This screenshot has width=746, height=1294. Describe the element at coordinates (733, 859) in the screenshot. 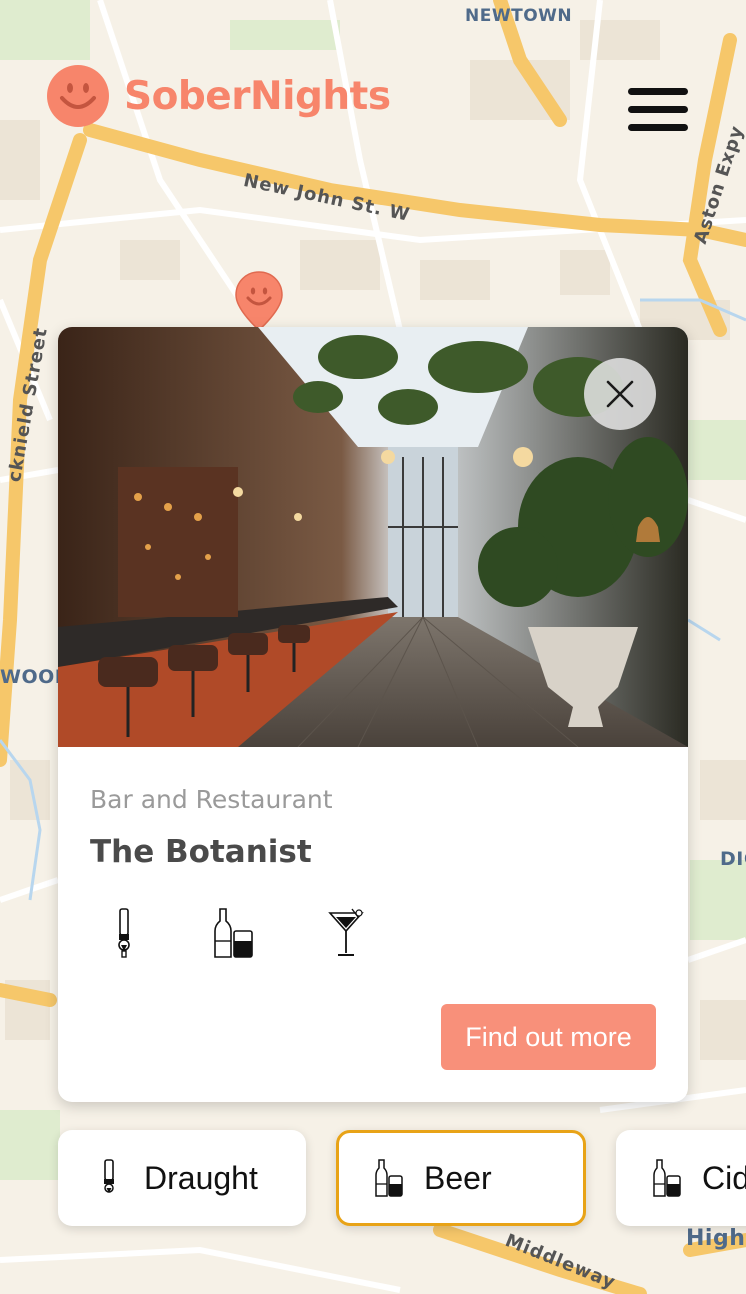

I see `map-label-area: DIG` at that location.